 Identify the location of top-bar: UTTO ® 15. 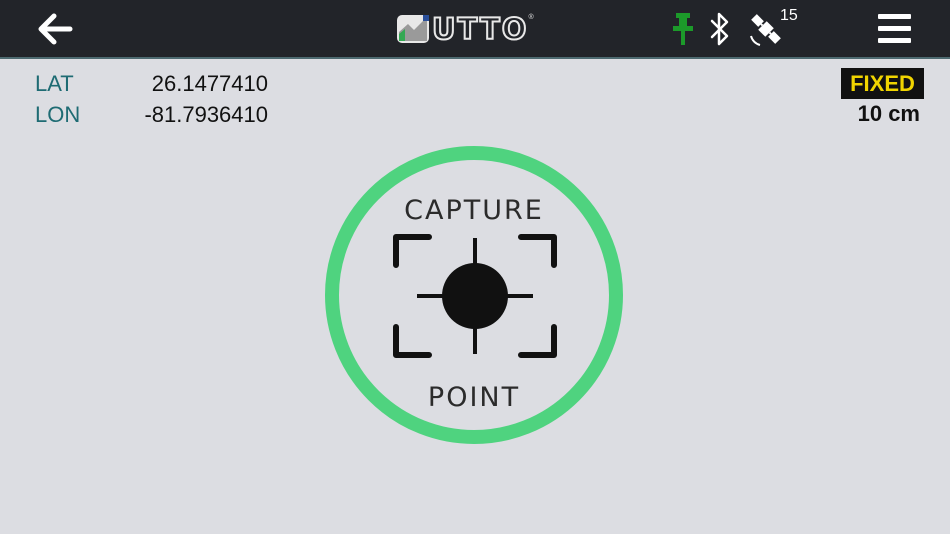
(475, 29).